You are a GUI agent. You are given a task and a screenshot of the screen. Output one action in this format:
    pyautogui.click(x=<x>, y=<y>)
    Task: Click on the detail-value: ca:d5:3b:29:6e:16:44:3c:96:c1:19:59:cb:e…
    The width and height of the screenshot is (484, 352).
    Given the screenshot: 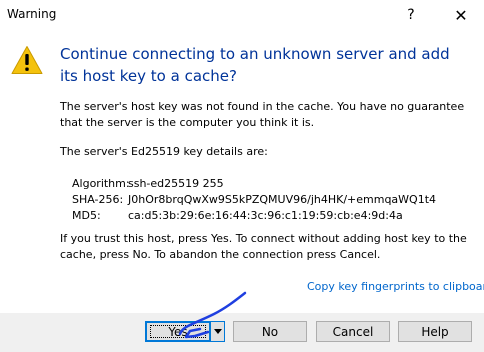 What is the action you would take?
    pyautogui.click(x=265, y=215)
    